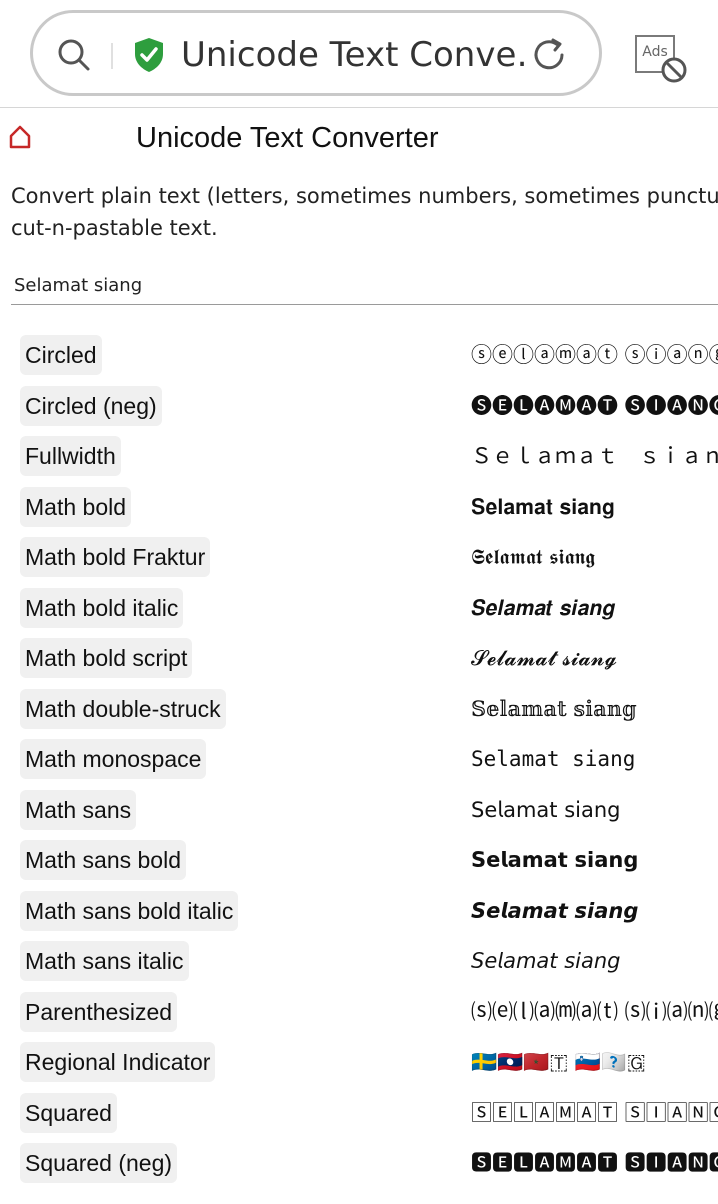 Image resolution: width=718 pixels, height=1204 pixels. I want to click on converted-text: 𝚂𝚎𝚕𝚊𝚖𝚊𝚝 𝚜𝚒𝚊𝚗𝚐, so click(594, 759).